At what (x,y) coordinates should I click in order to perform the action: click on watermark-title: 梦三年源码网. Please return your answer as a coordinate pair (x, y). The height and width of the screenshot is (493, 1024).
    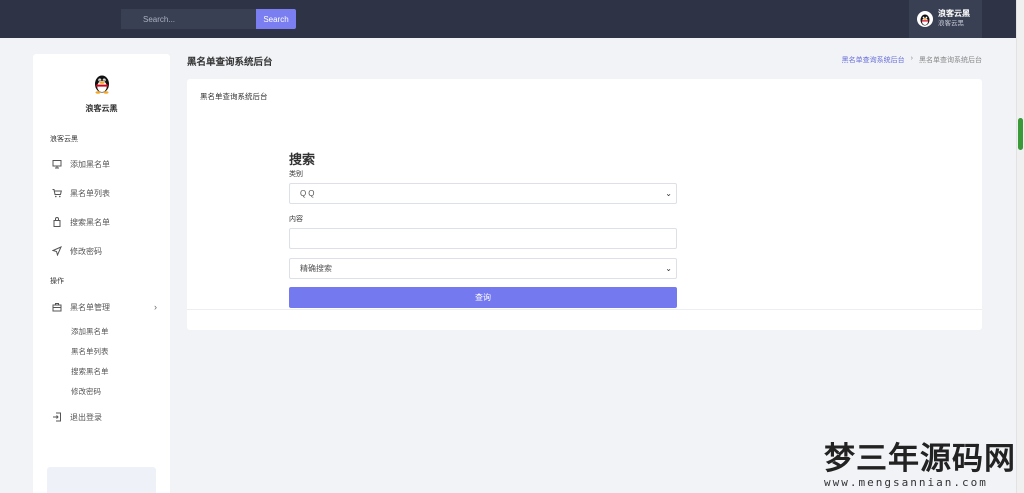
    Looking at the image, I should click on (920, 459).